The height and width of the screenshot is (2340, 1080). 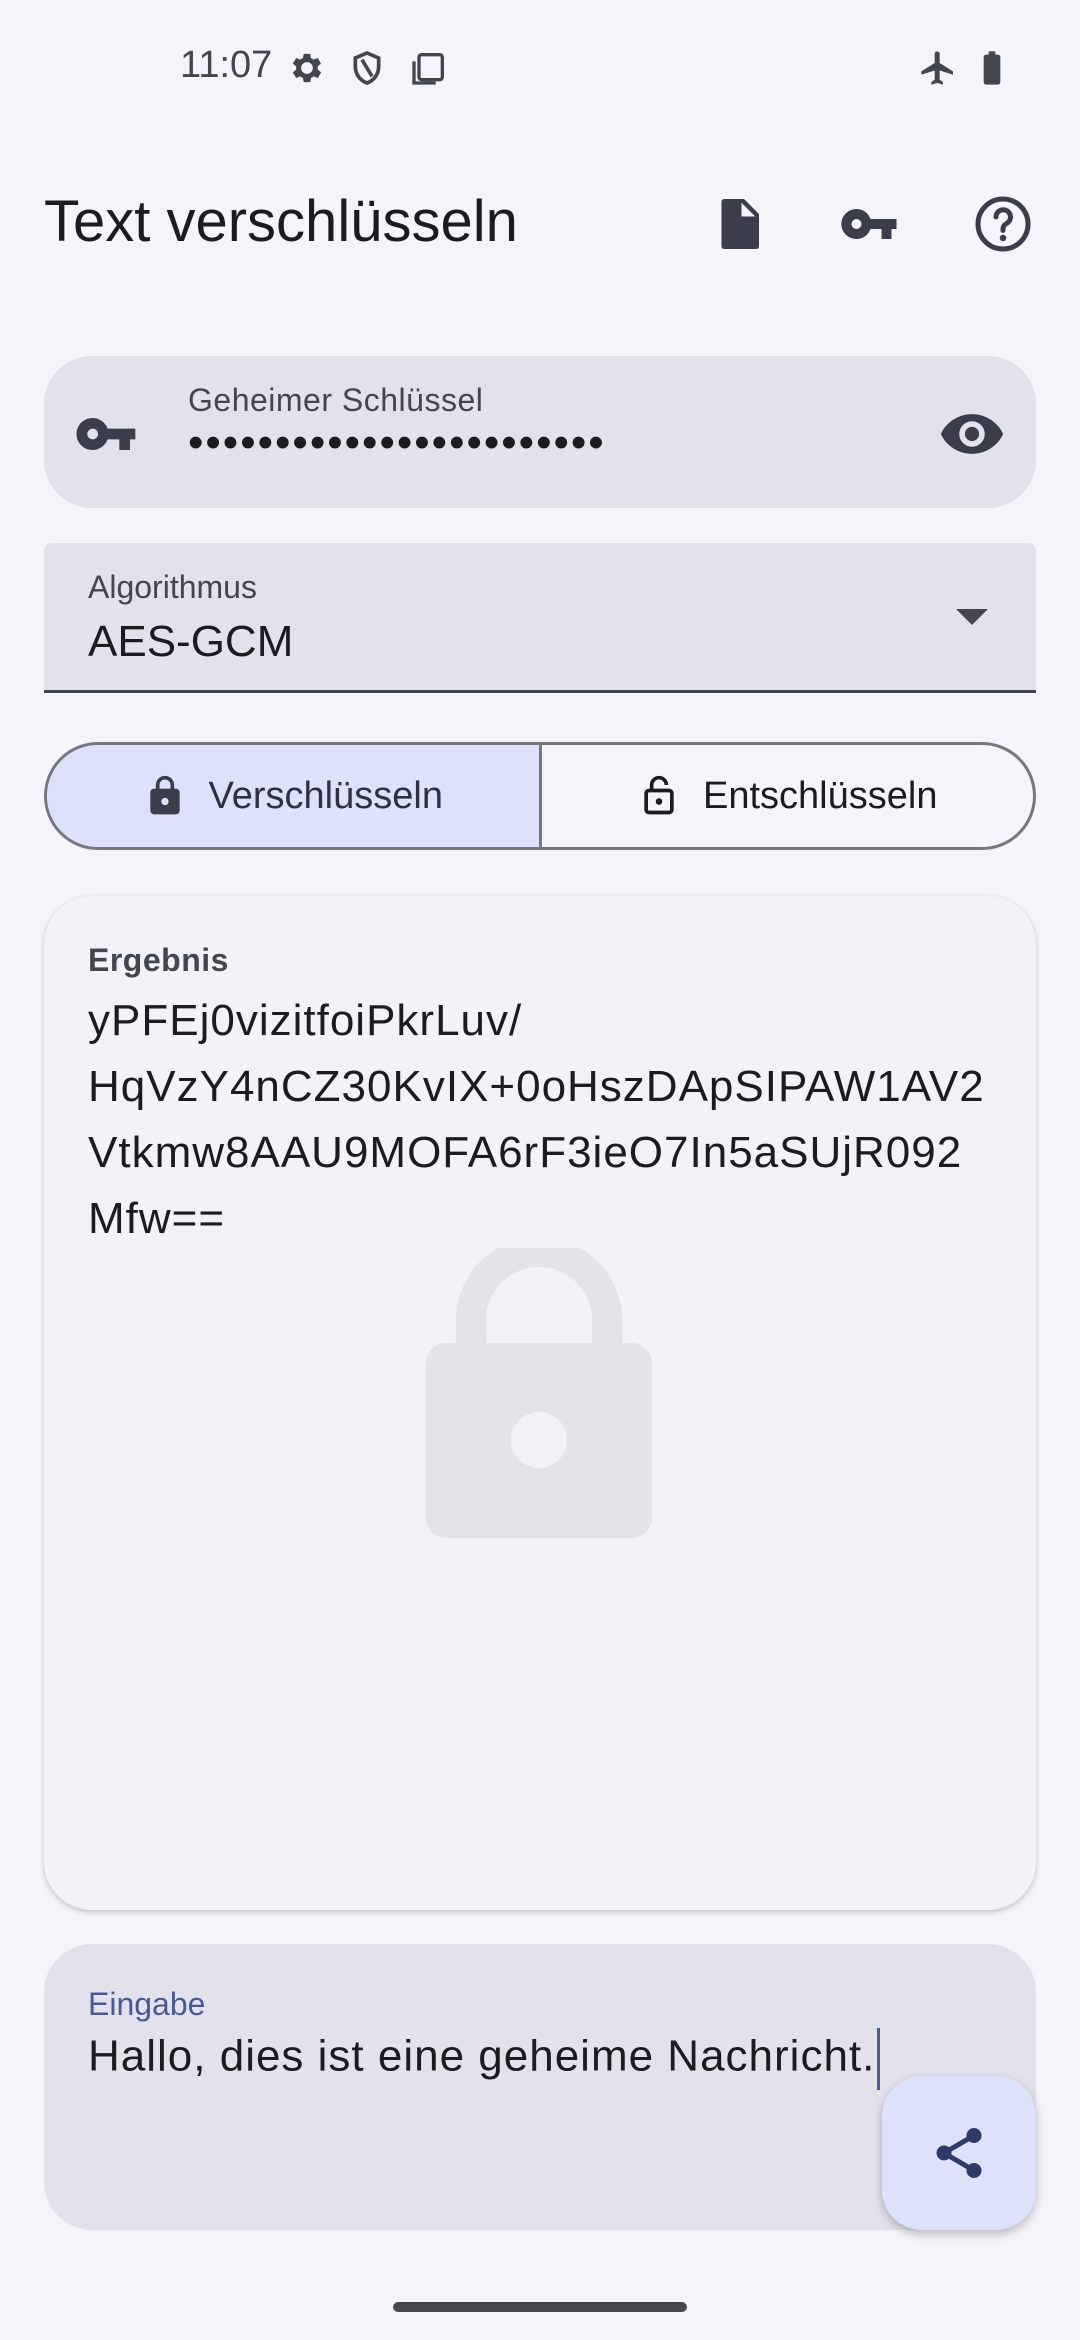 What do you see at coordinates (157, 1218) in the screenshot?
I see `result-line: Mfw==` at bounding box center [157, 1218].